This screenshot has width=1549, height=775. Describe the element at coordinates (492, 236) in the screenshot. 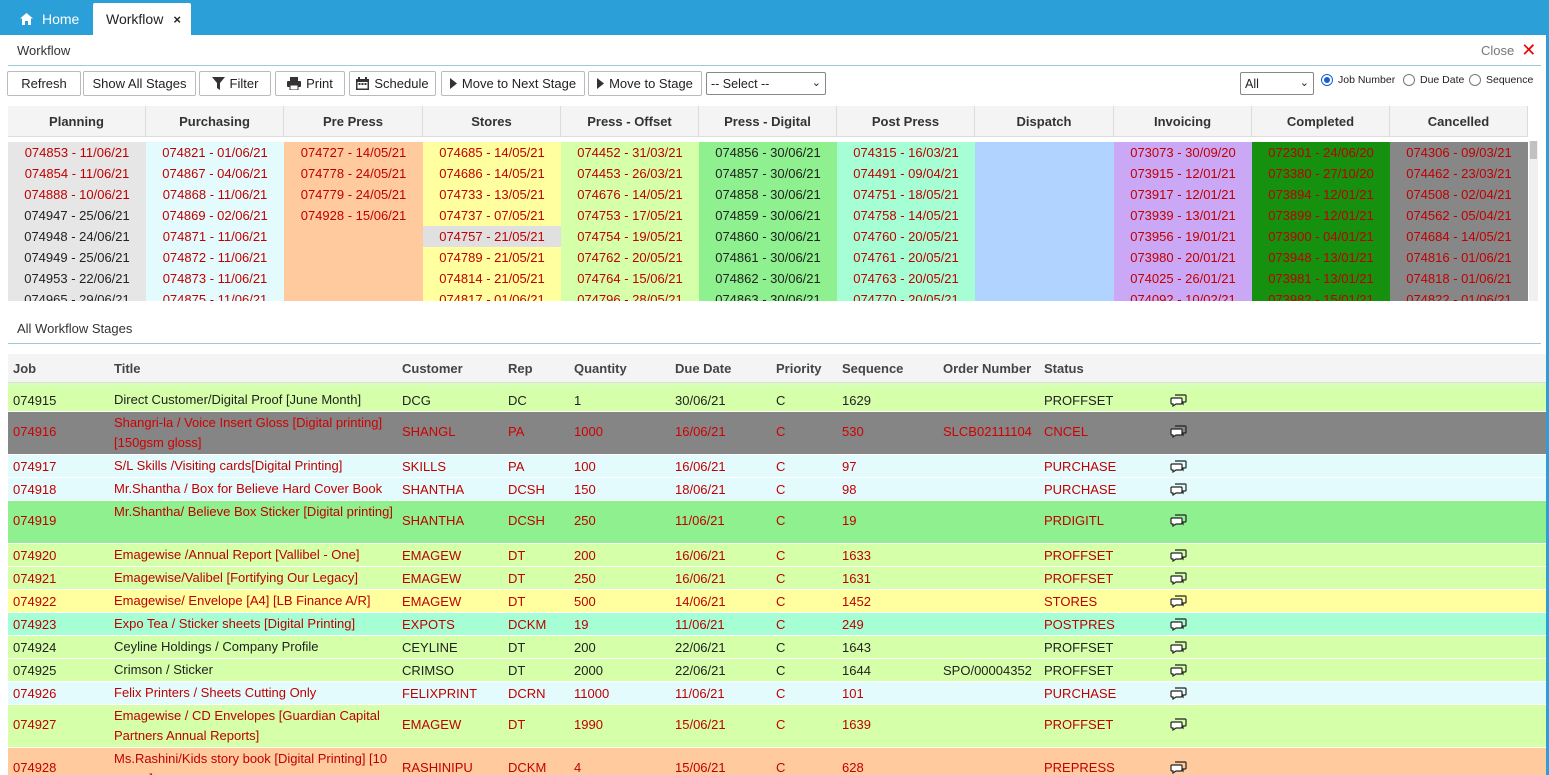

I see `stage-job-item: 074757 - 21/05/21` at that location.